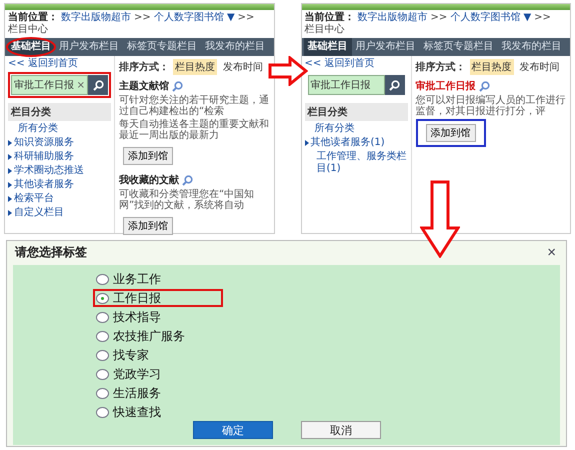 Image resolution: width=575 pixels, height=450 pixels. What do you see at coordinates (39, 213) in the screenshot?
I see `sidebar-item: 自定义栏目` at bounding box center [39, 213].